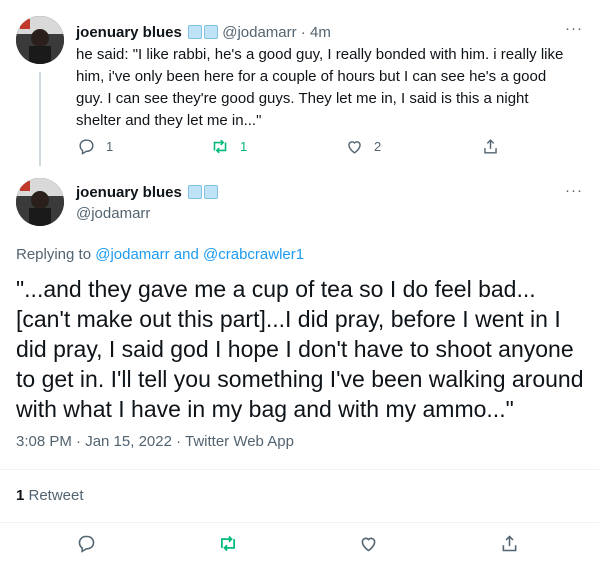 Image resolution: width=599 pixels, height=567 pixels. What do you see at coordinates (378, 146) in the screenshot?
I see `like-count: 2` at bounding box center [378, 146].